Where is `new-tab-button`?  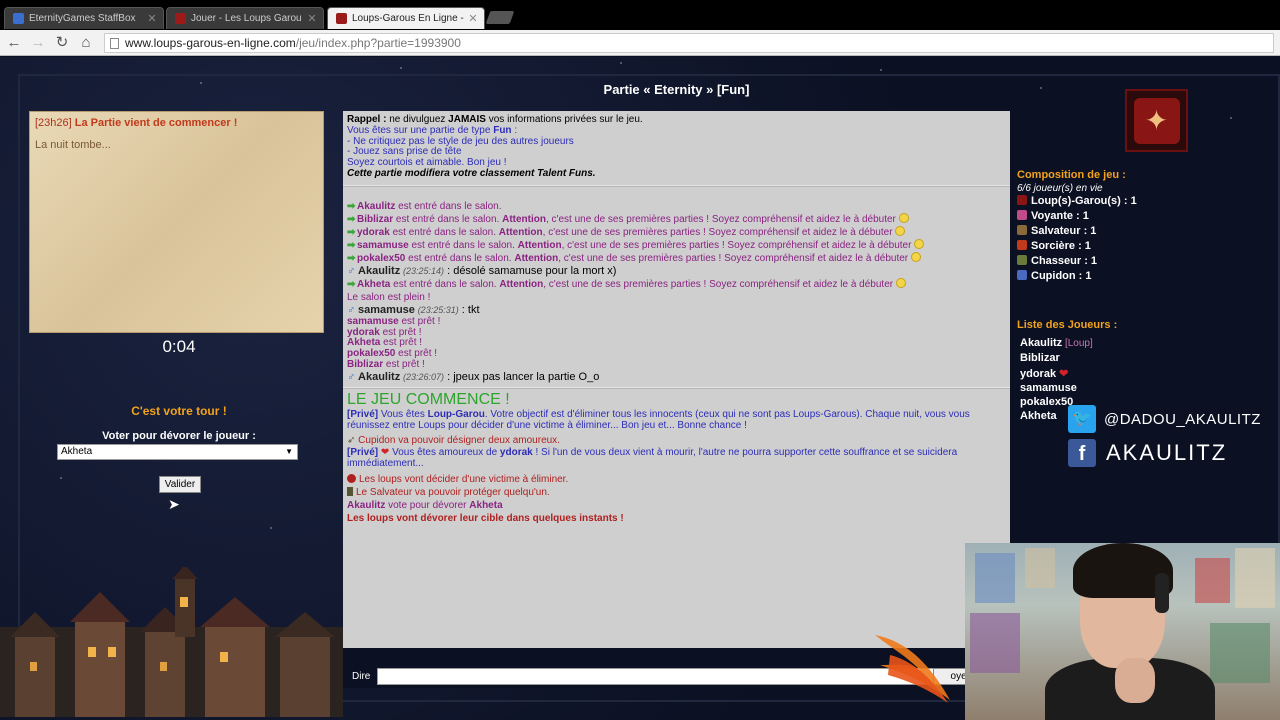
new-tab-button is located at coordinates (500, 17).